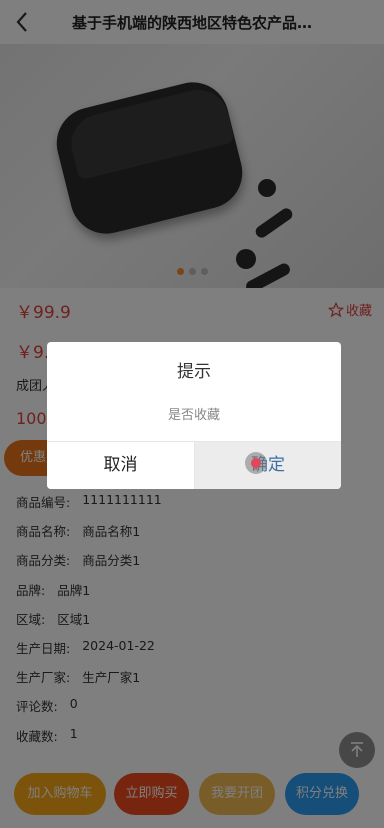  I want to click on touch-indicator, so click(256, 463).